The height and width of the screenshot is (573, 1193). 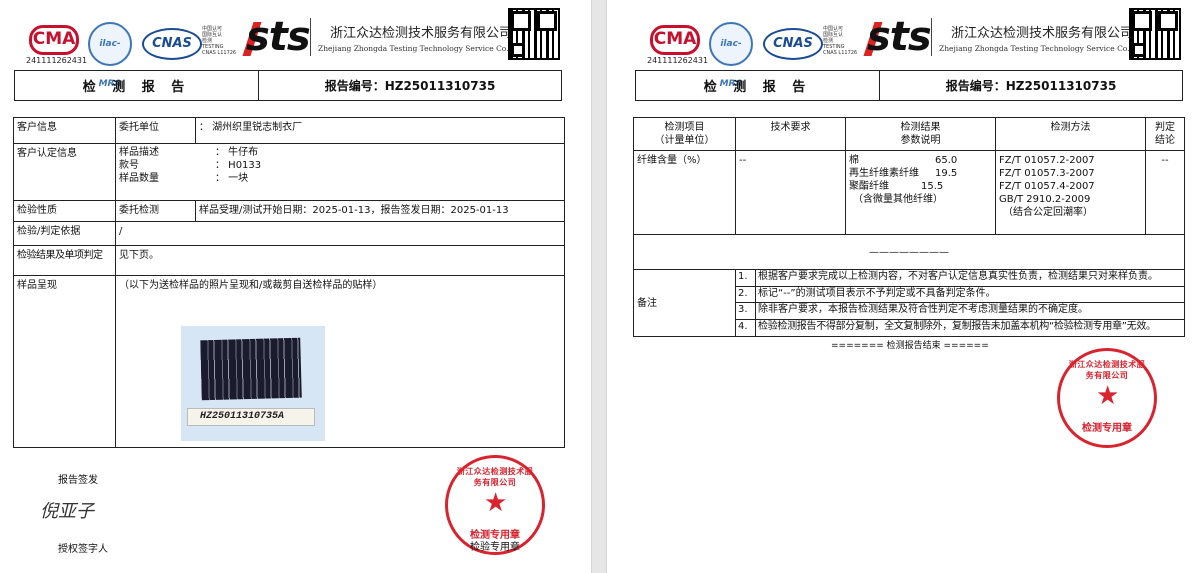 I want to click on col-method-header: 检测方法, so click(x=1070, y=134).